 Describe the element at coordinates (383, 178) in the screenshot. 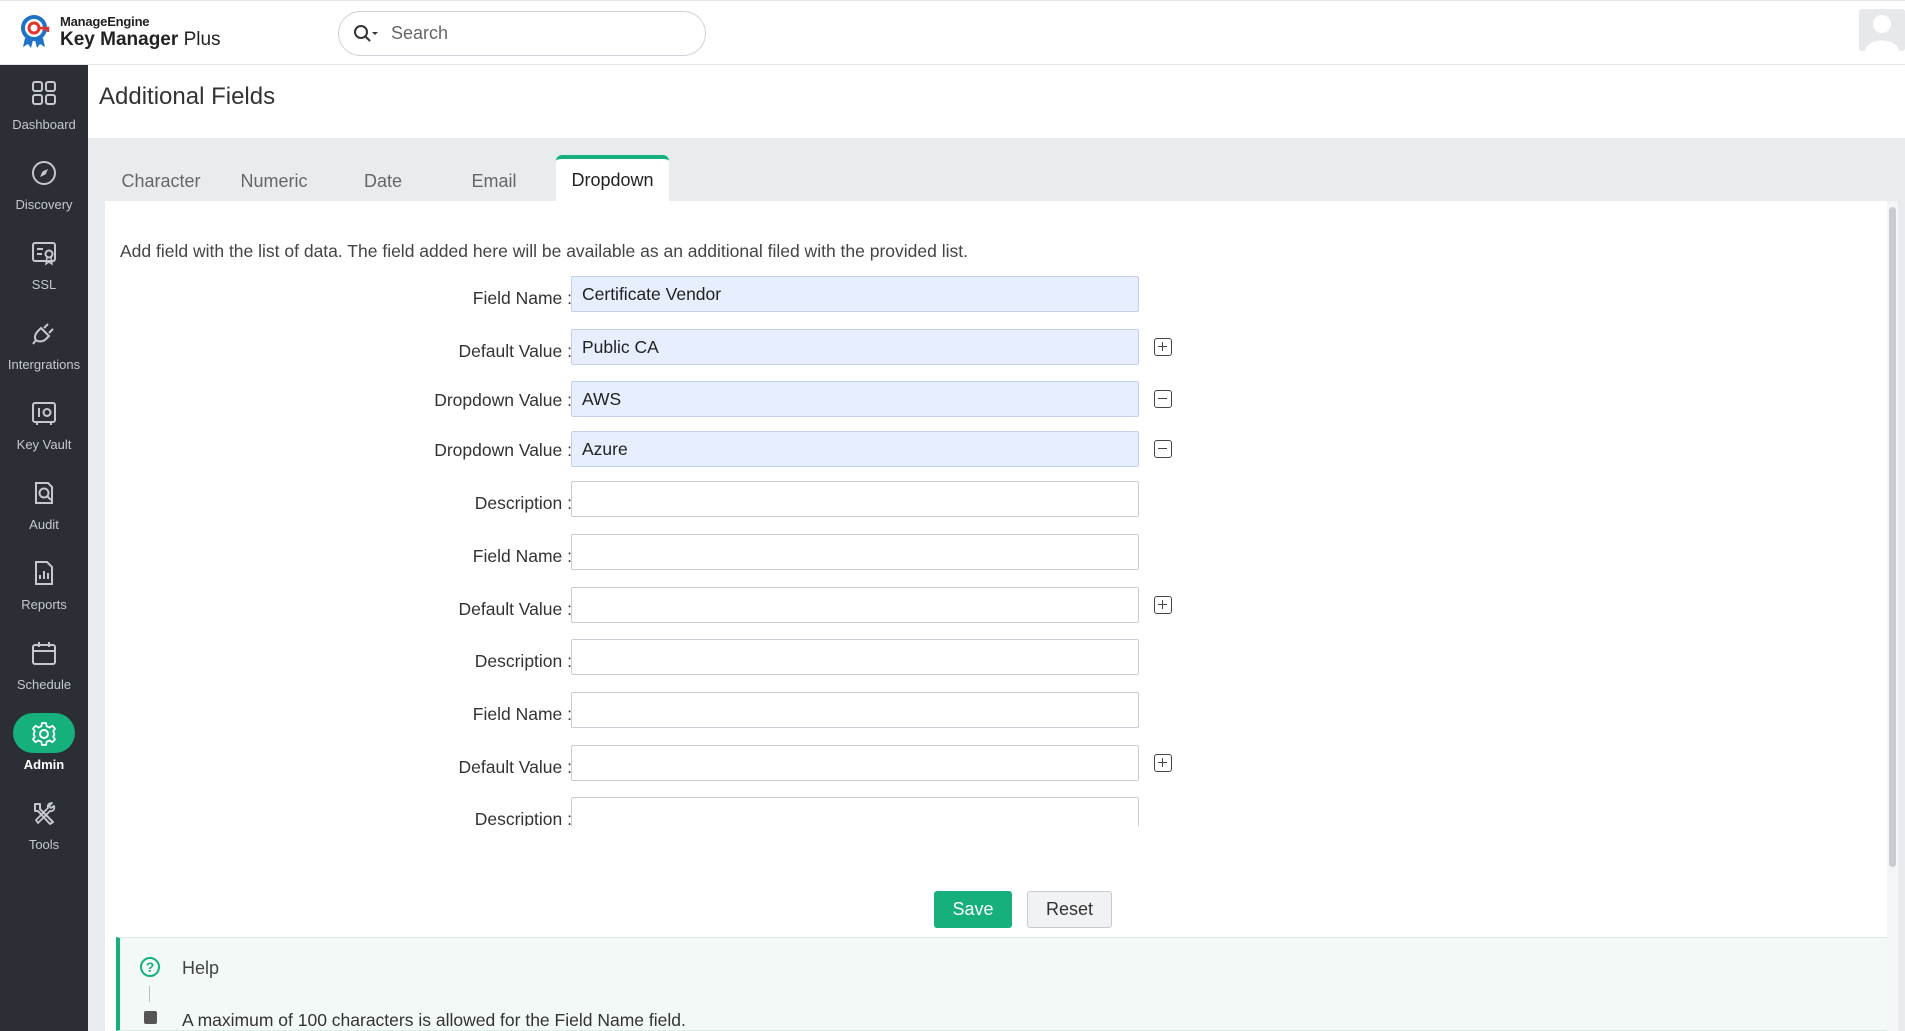

I see `tab-date: Date` at that location.